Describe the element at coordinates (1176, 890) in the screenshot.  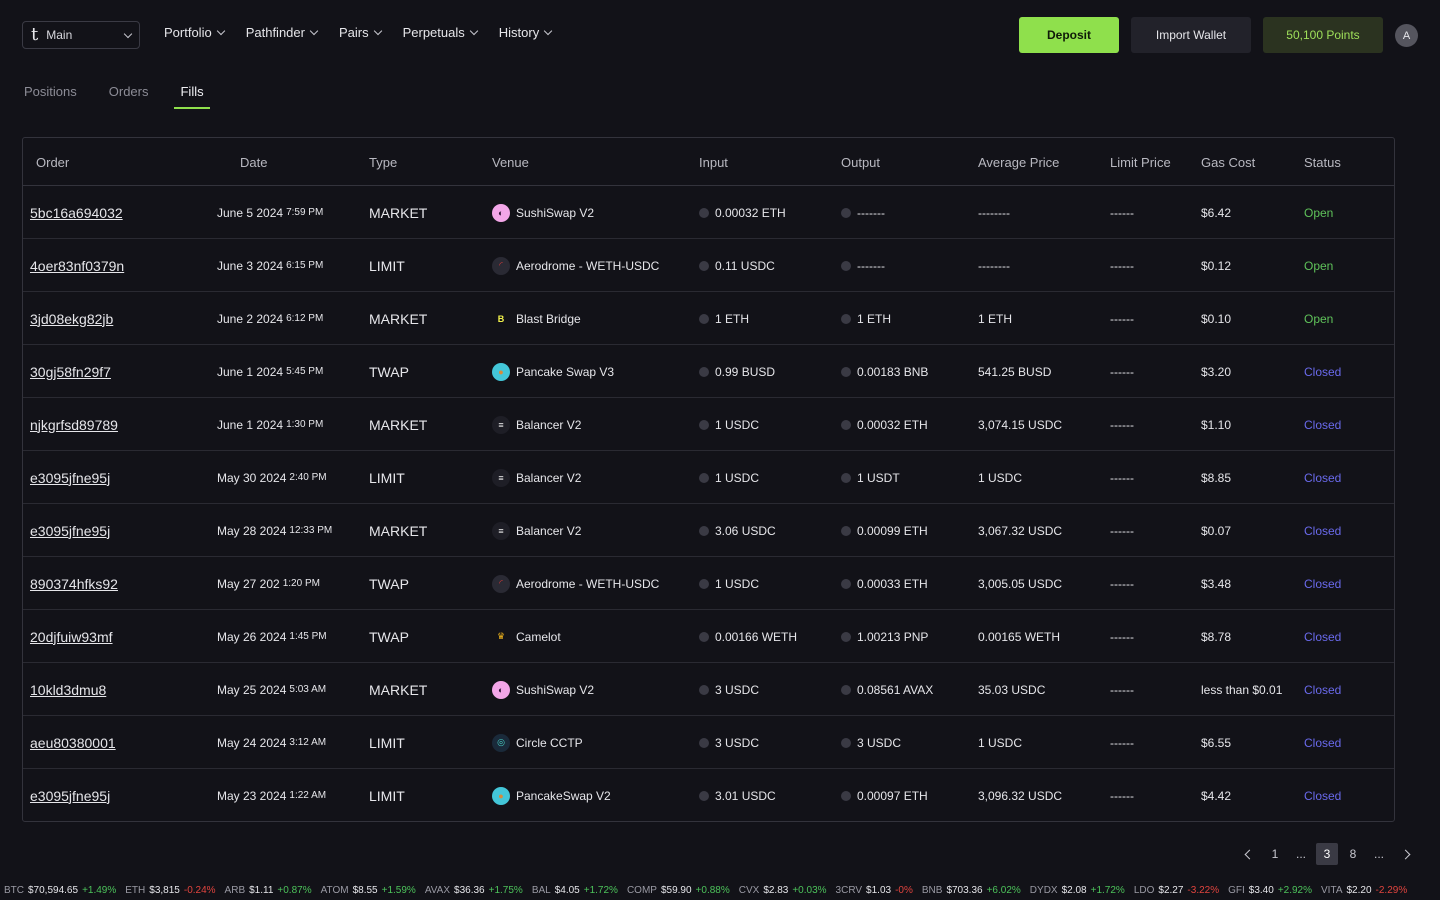
I see `ticker-item: LDO $2.27 -3.22%` at that location.